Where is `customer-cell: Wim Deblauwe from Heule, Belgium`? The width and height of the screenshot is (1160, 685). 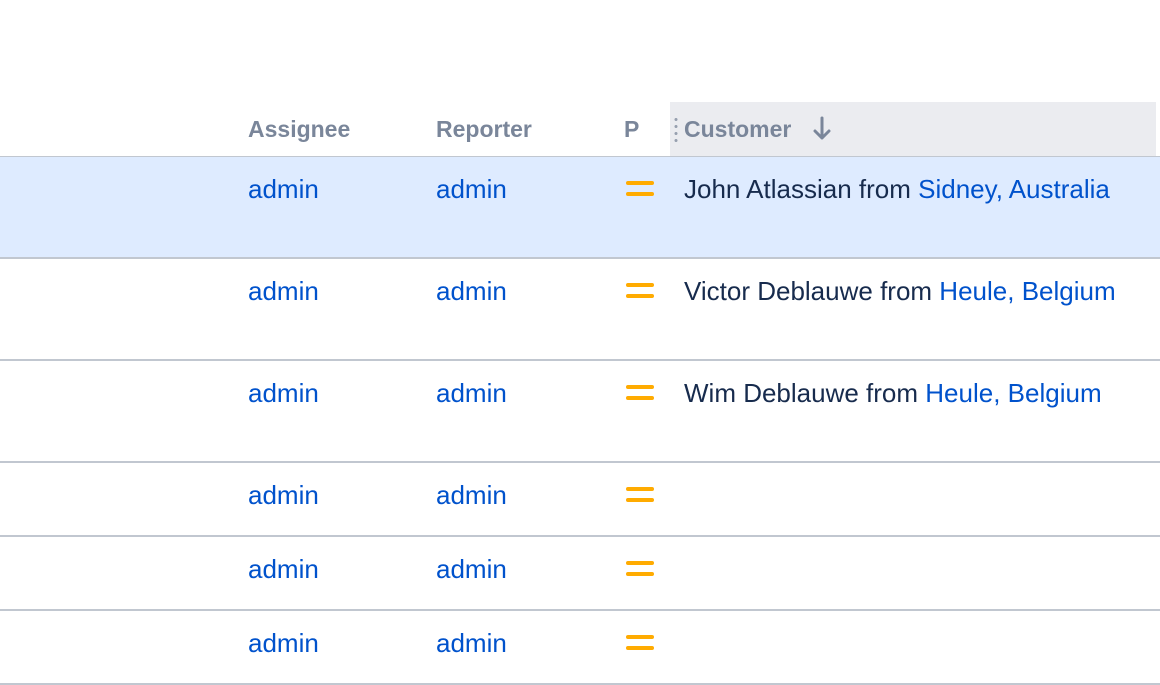 customer-cell: Wim Deblauwe from Heule, Belgium is located at coordinates (914, 393).